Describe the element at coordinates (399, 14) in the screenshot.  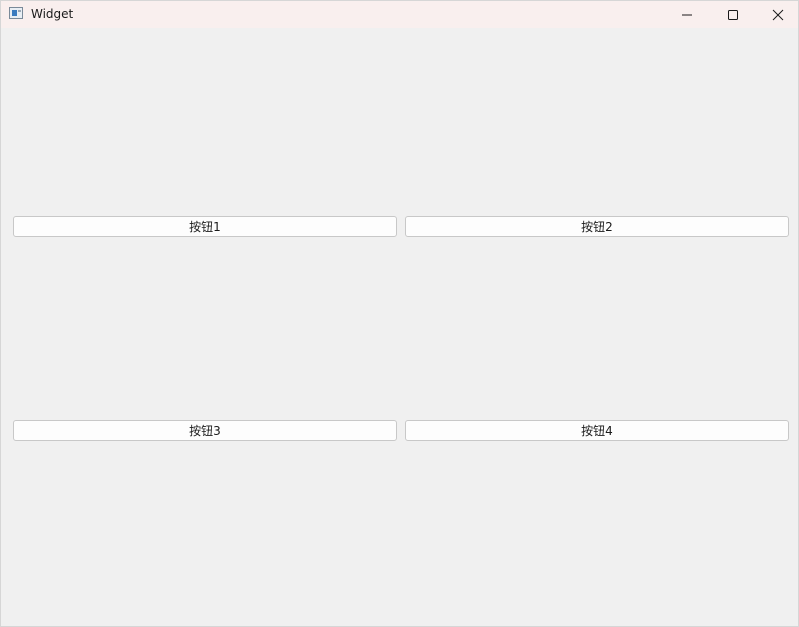
I see `title-bar: Widget` at that location.